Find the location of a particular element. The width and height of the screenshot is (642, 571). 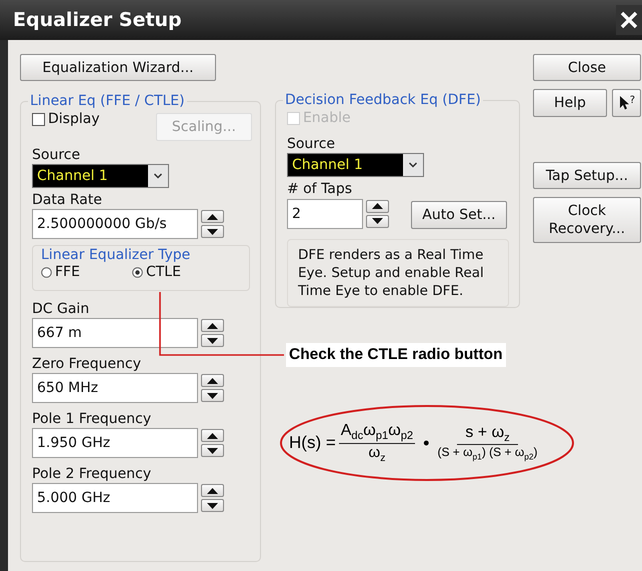

fraction-denominator: ω$_{z}$ is located at coordinates (377, 454).